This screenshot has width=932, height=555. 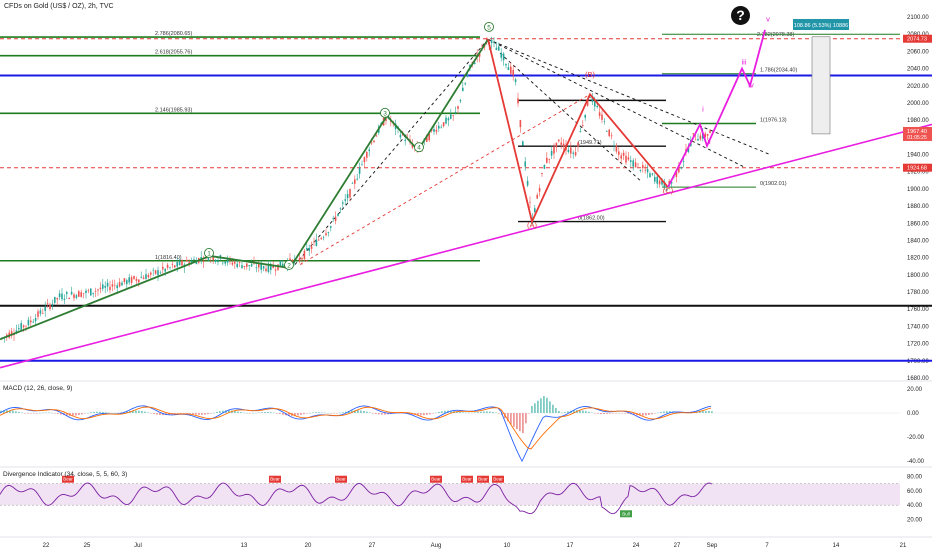 I want to click on y-tick-label: 1740.00, so click(x=918, y=327).